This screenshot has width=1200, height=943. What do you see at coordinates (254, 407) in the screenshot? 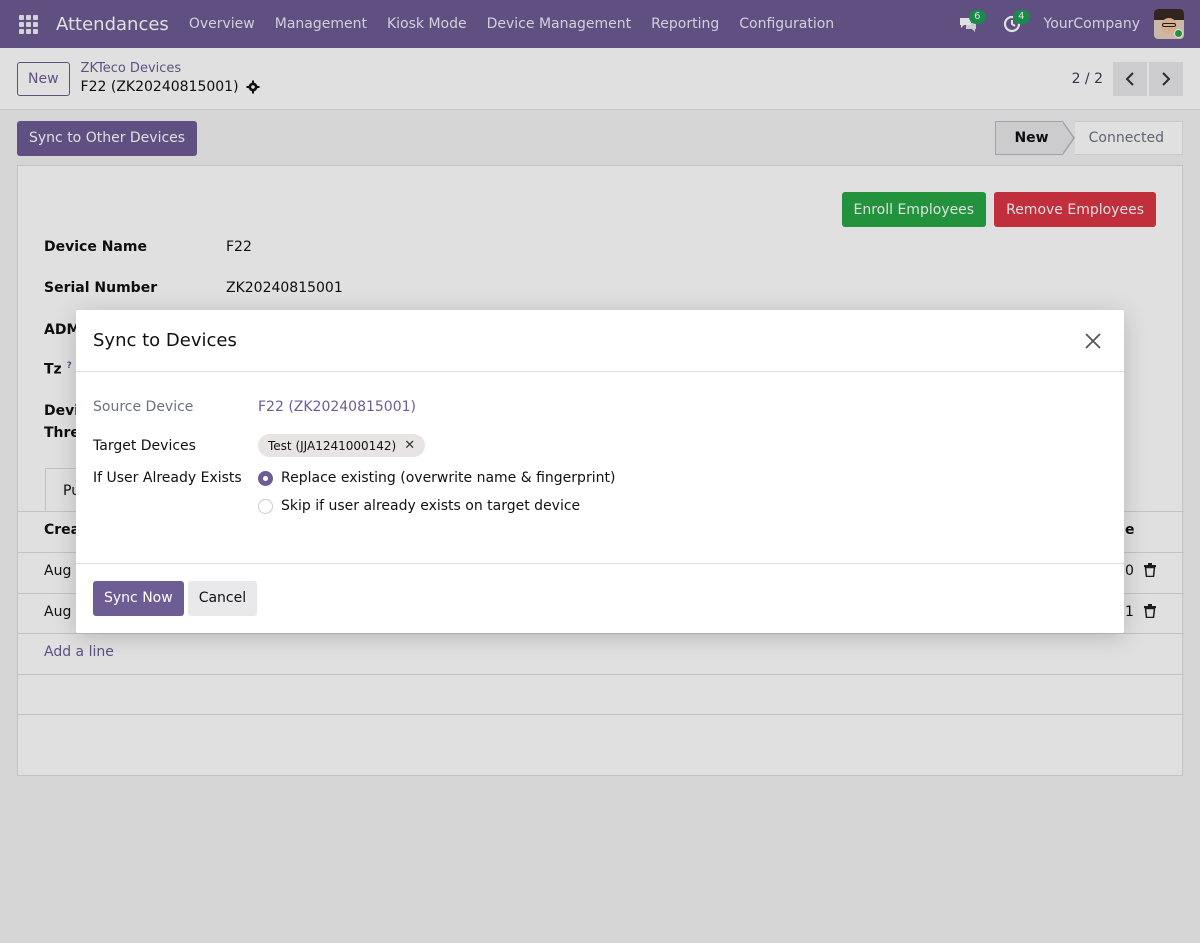
I see `source-device-row: Source Device F22 (ZK20240815001)` at bounding box center [254, 407].